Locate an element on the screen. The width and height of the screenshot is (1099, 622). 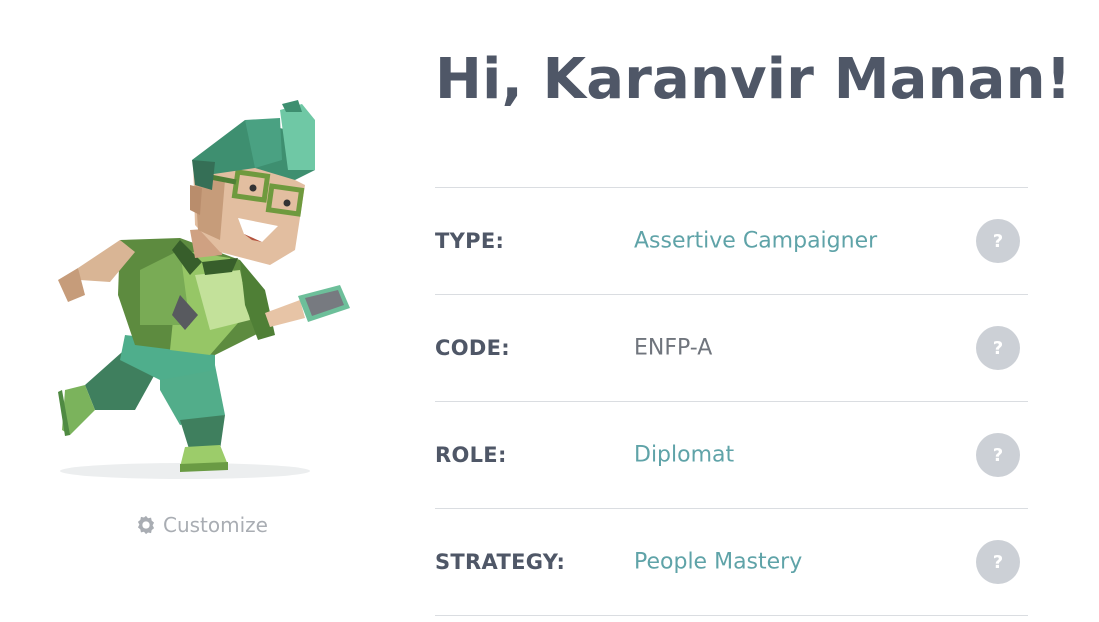
strategy-value-link: People Mastery is located at coordinates (718, 562).